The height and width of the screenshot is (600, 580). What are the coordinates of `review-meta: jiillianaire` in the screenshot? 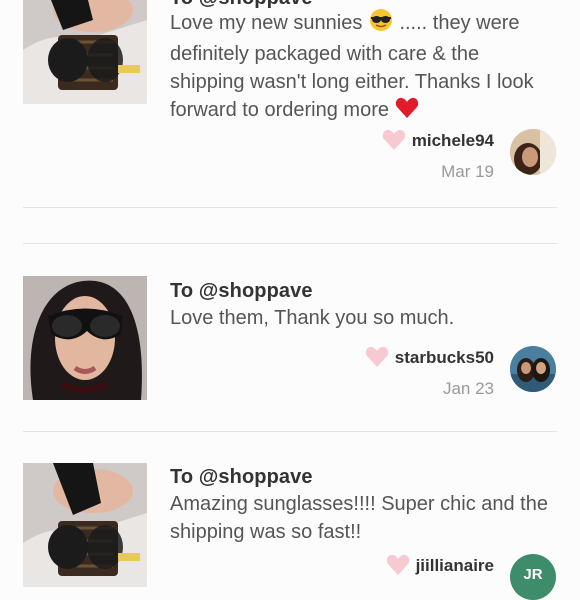 It's located at (440, 567).